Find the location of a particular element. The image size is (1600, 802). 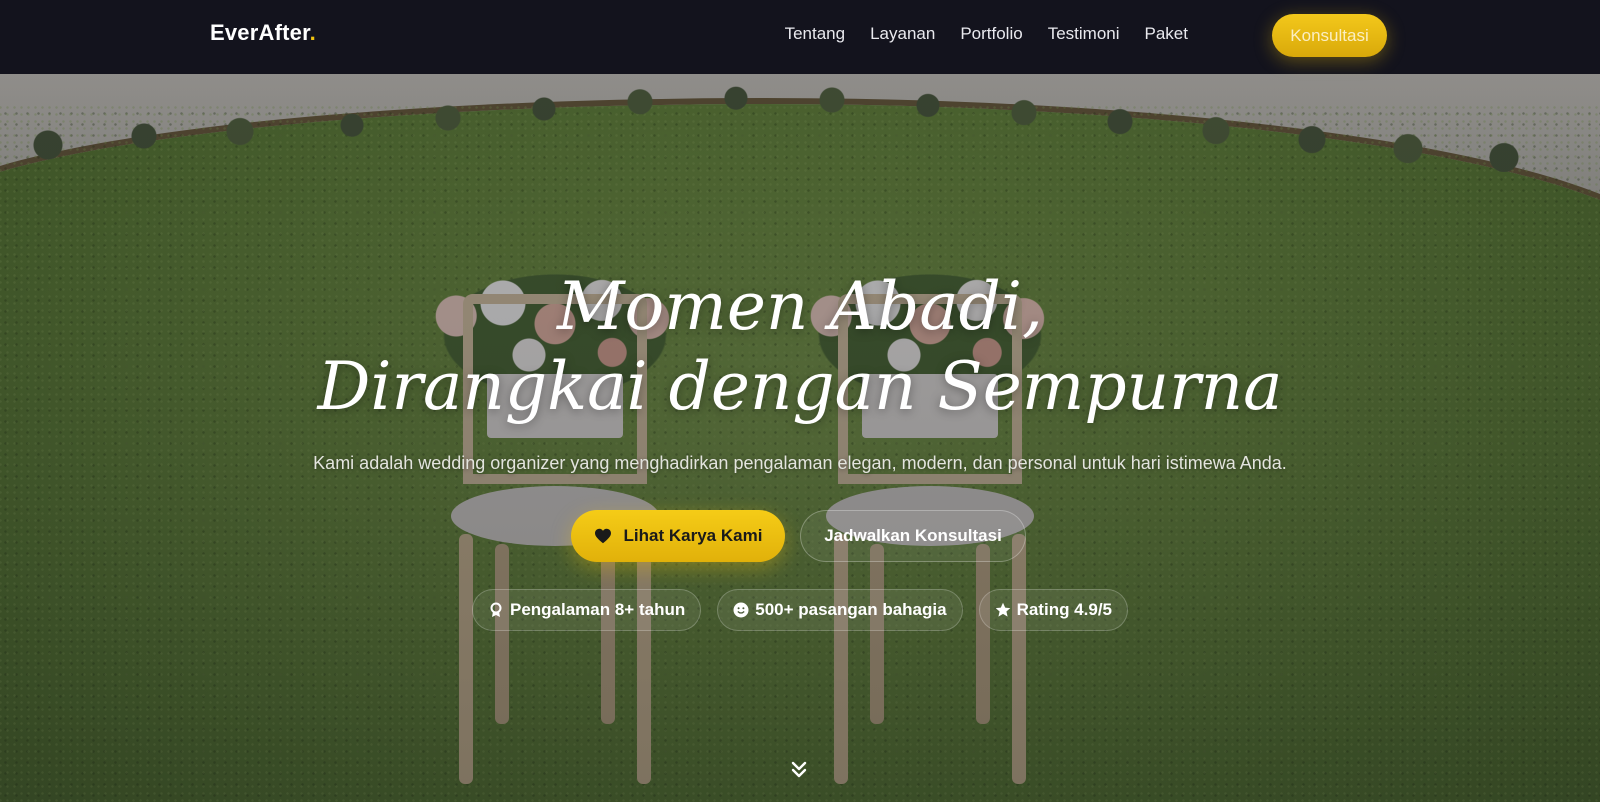

nav-link-portfolio: Portfolio is located at coordinates (991, 33).